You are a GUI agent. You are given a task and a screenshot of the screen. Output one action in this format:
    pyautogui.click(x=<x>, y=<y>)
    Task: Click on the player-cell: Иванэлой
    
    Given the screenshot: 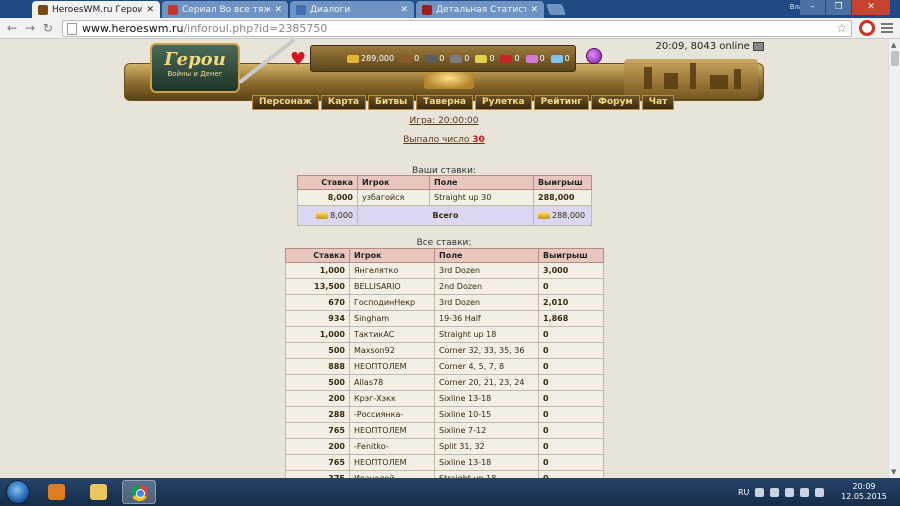 What is the action you would take?
    pyautogui.click(x=392, y=474)
    